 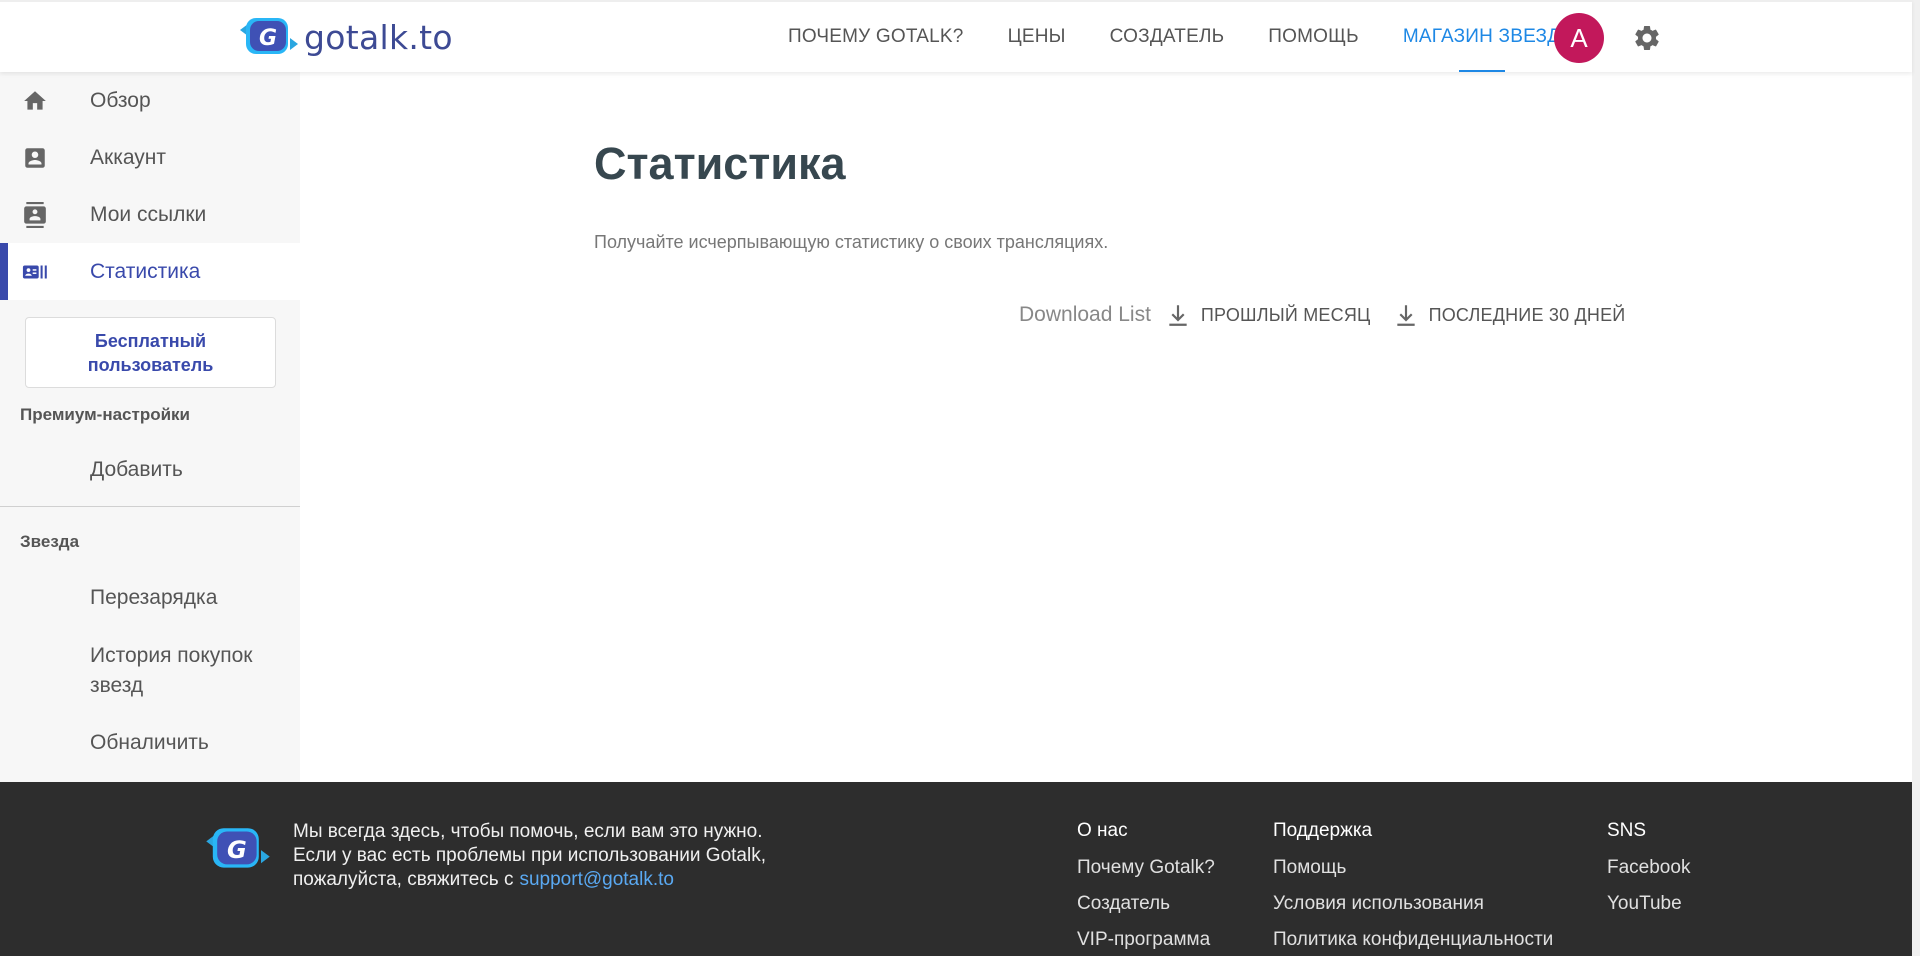 I want to click on logo-text: gotalk.to, so click(x=378, y=37).